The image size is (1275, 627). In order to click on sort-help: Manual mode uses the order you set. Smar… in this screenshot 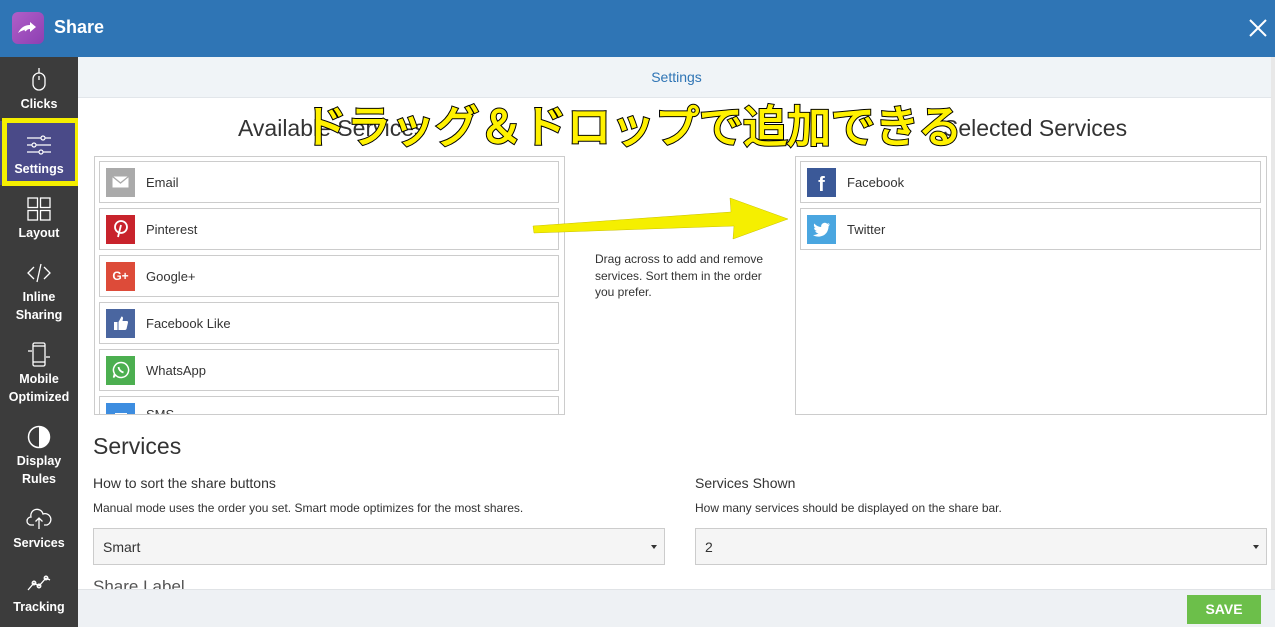, I will do `click(308, 508)`.